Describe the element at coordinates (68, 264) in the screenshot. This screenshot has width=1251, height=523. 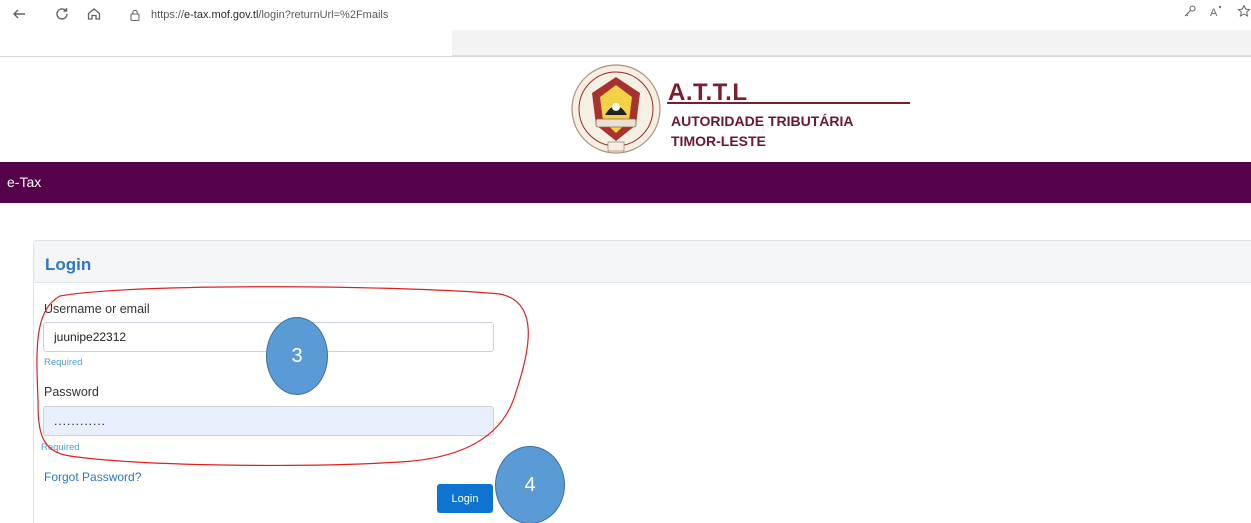
I see `login-title: Login` at that location.